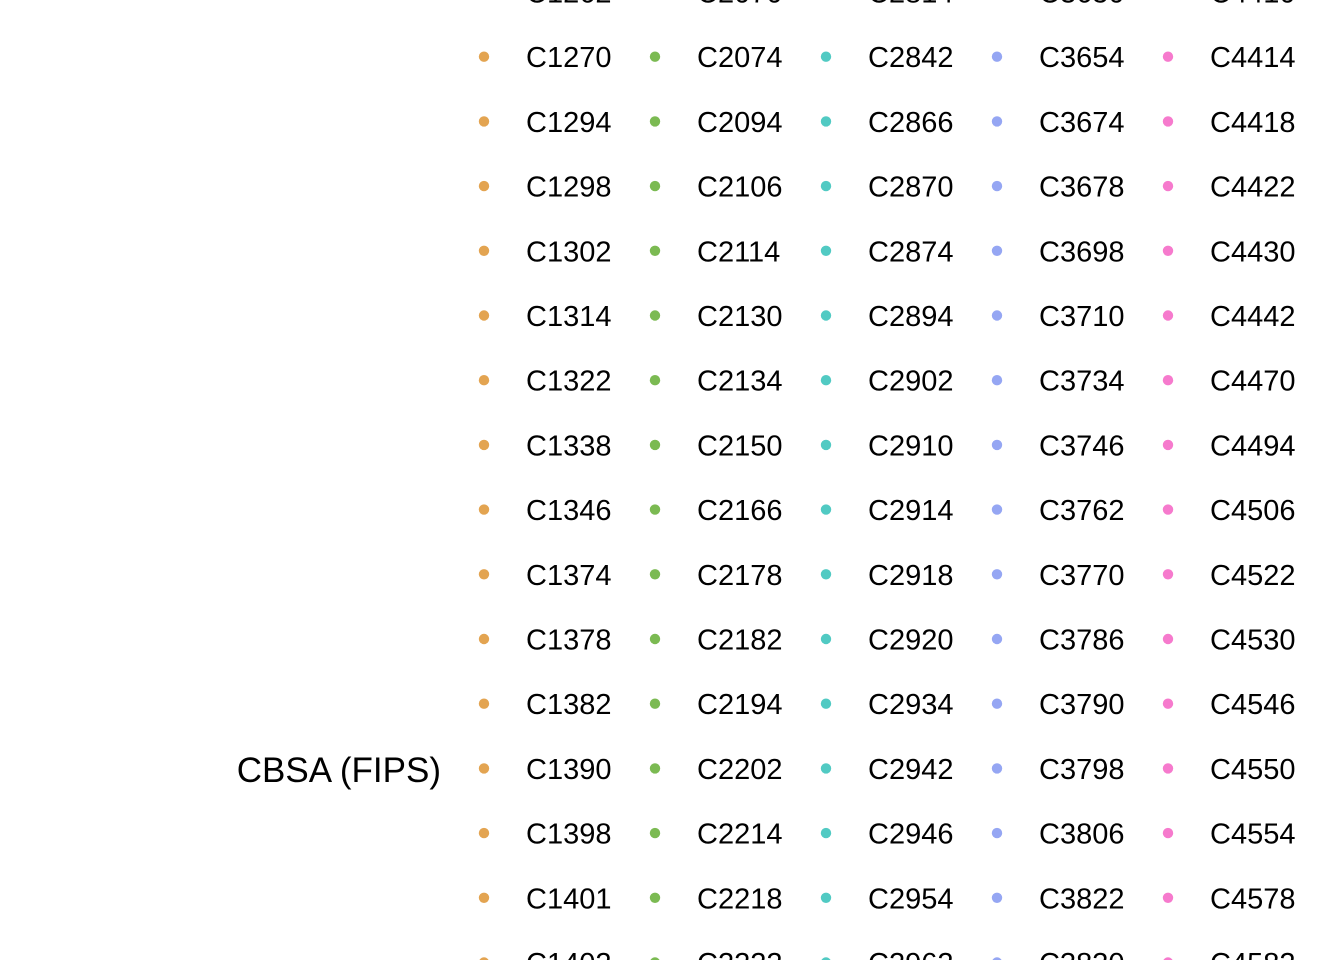 The image size is (1344, 960). What do you see at coordinates (910, 123) in the screenshot?
I see `legend-key-label: C2866` at bounding box center [910, 123].